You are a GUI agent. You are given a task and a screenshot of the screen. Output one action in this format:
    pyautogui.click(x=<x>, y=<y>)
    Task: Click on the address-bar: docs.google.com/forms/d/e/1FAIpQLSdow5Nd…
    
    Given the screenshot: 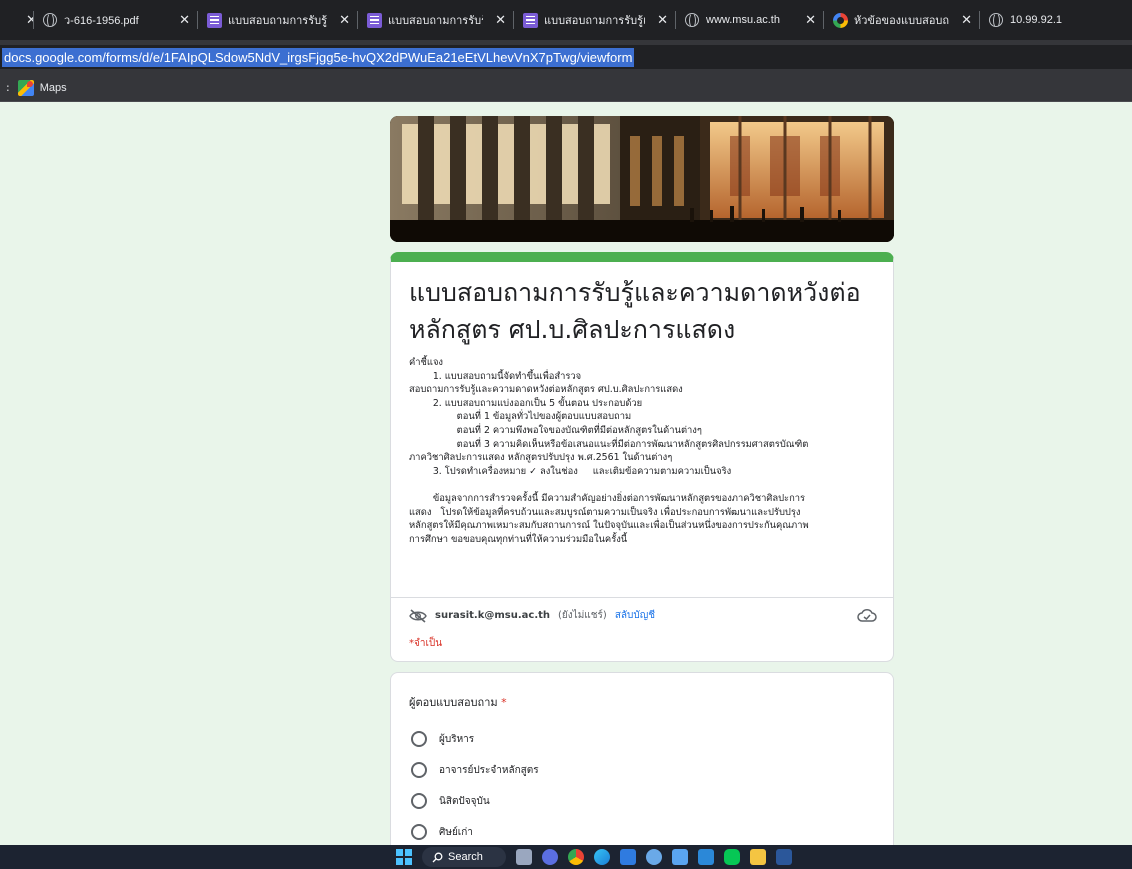 What is the action you would take?
    pyautogui.click(x=566, y=57)
    